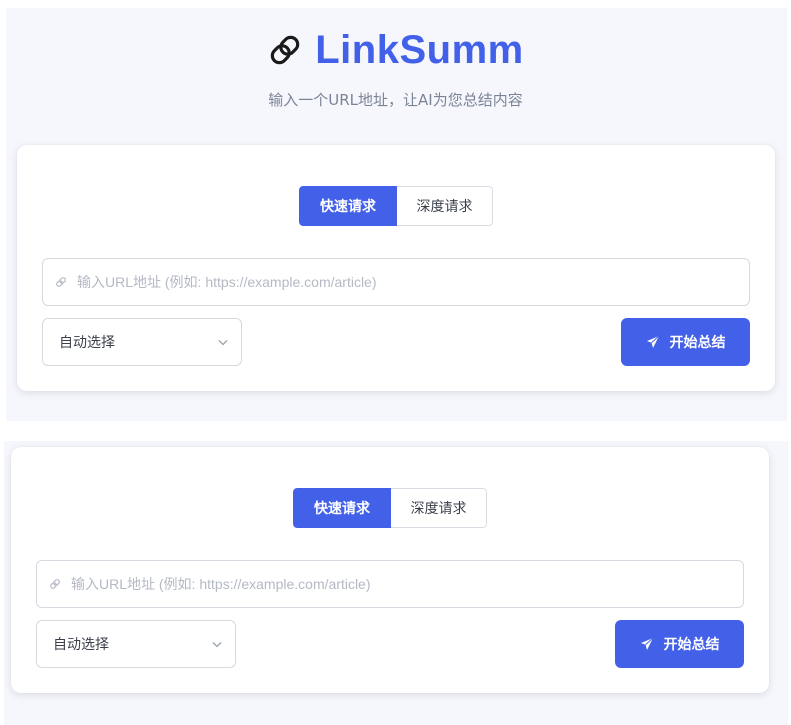 The height and width of the screenshot is (725, 791). I want to click on app-title: LinkSumm, so click(419, 49).